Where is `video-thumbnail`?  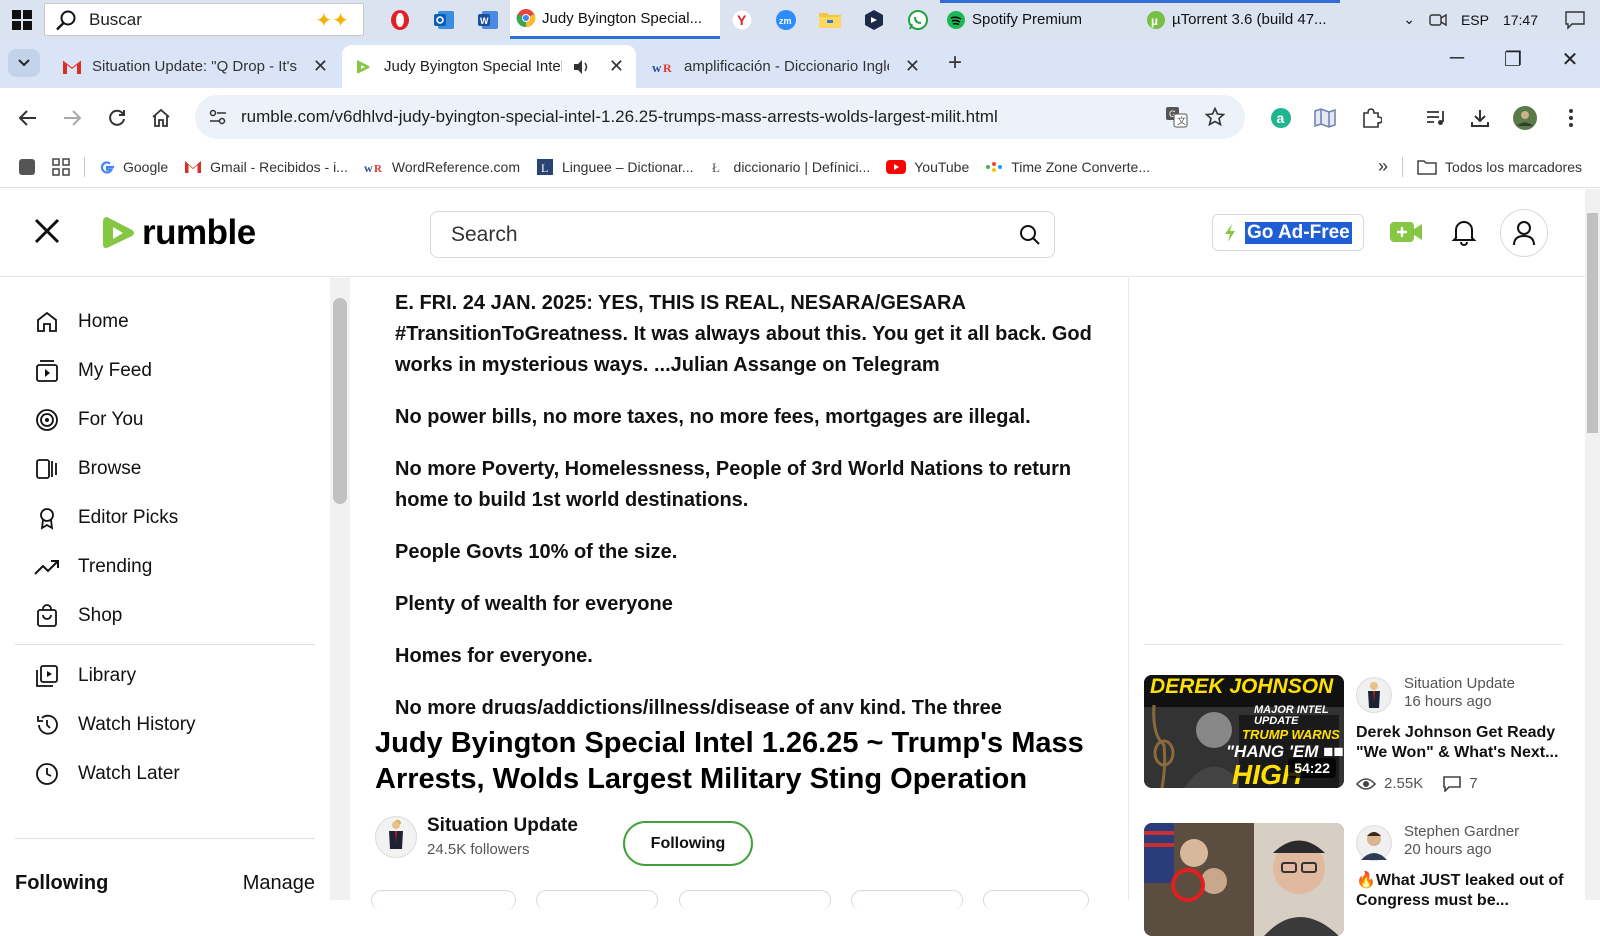
video-thumbnail is located at coordinates (1244, 879).